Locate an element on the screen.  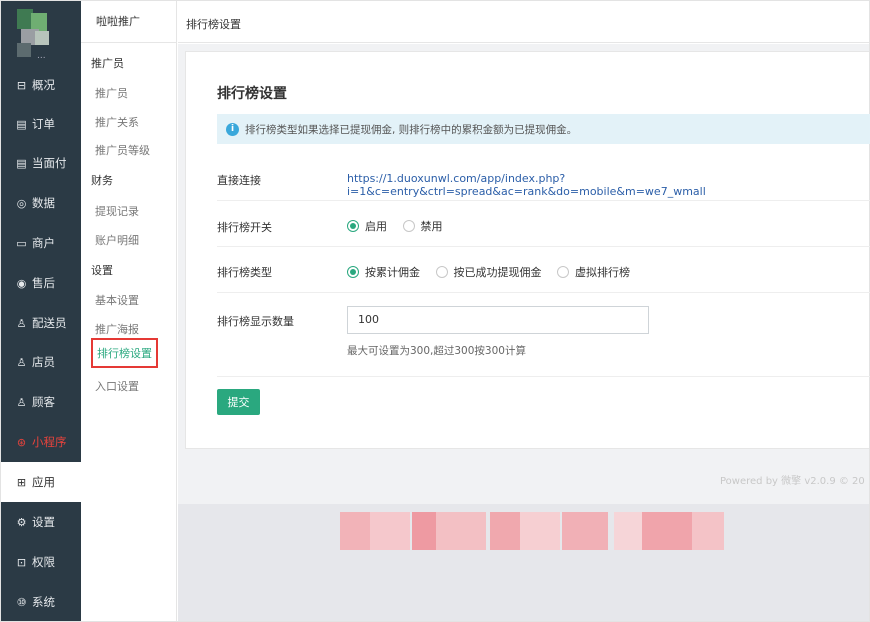
submenu-group-settings: 设置 is located at coordinates (102, 270).